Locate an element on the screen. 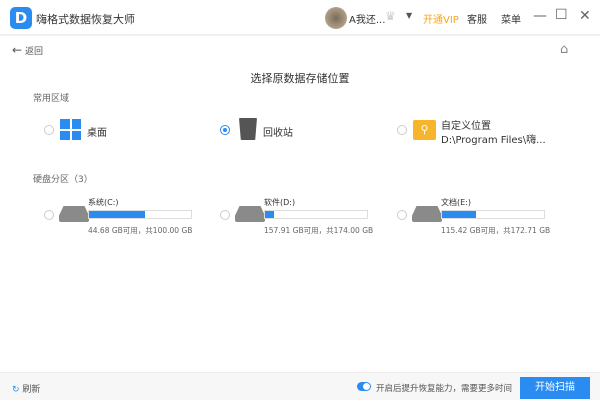 The image size is (600, 400). disk-info: 44.68 GB可用，共100.00 GB is located at coordinates (140, 230).